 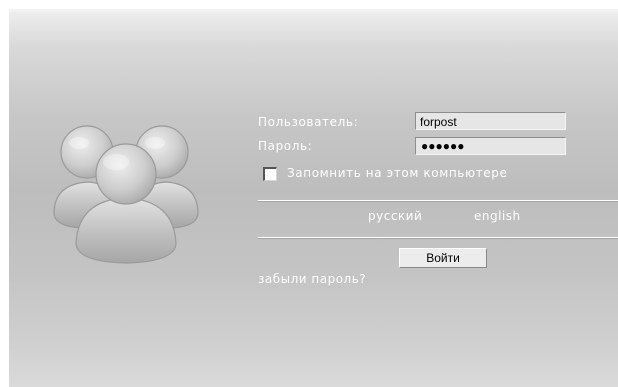 What do you see at coordinates (270, 174) in the screenshot?
I see `remember-checkbox` at bounding box center [270, 174].